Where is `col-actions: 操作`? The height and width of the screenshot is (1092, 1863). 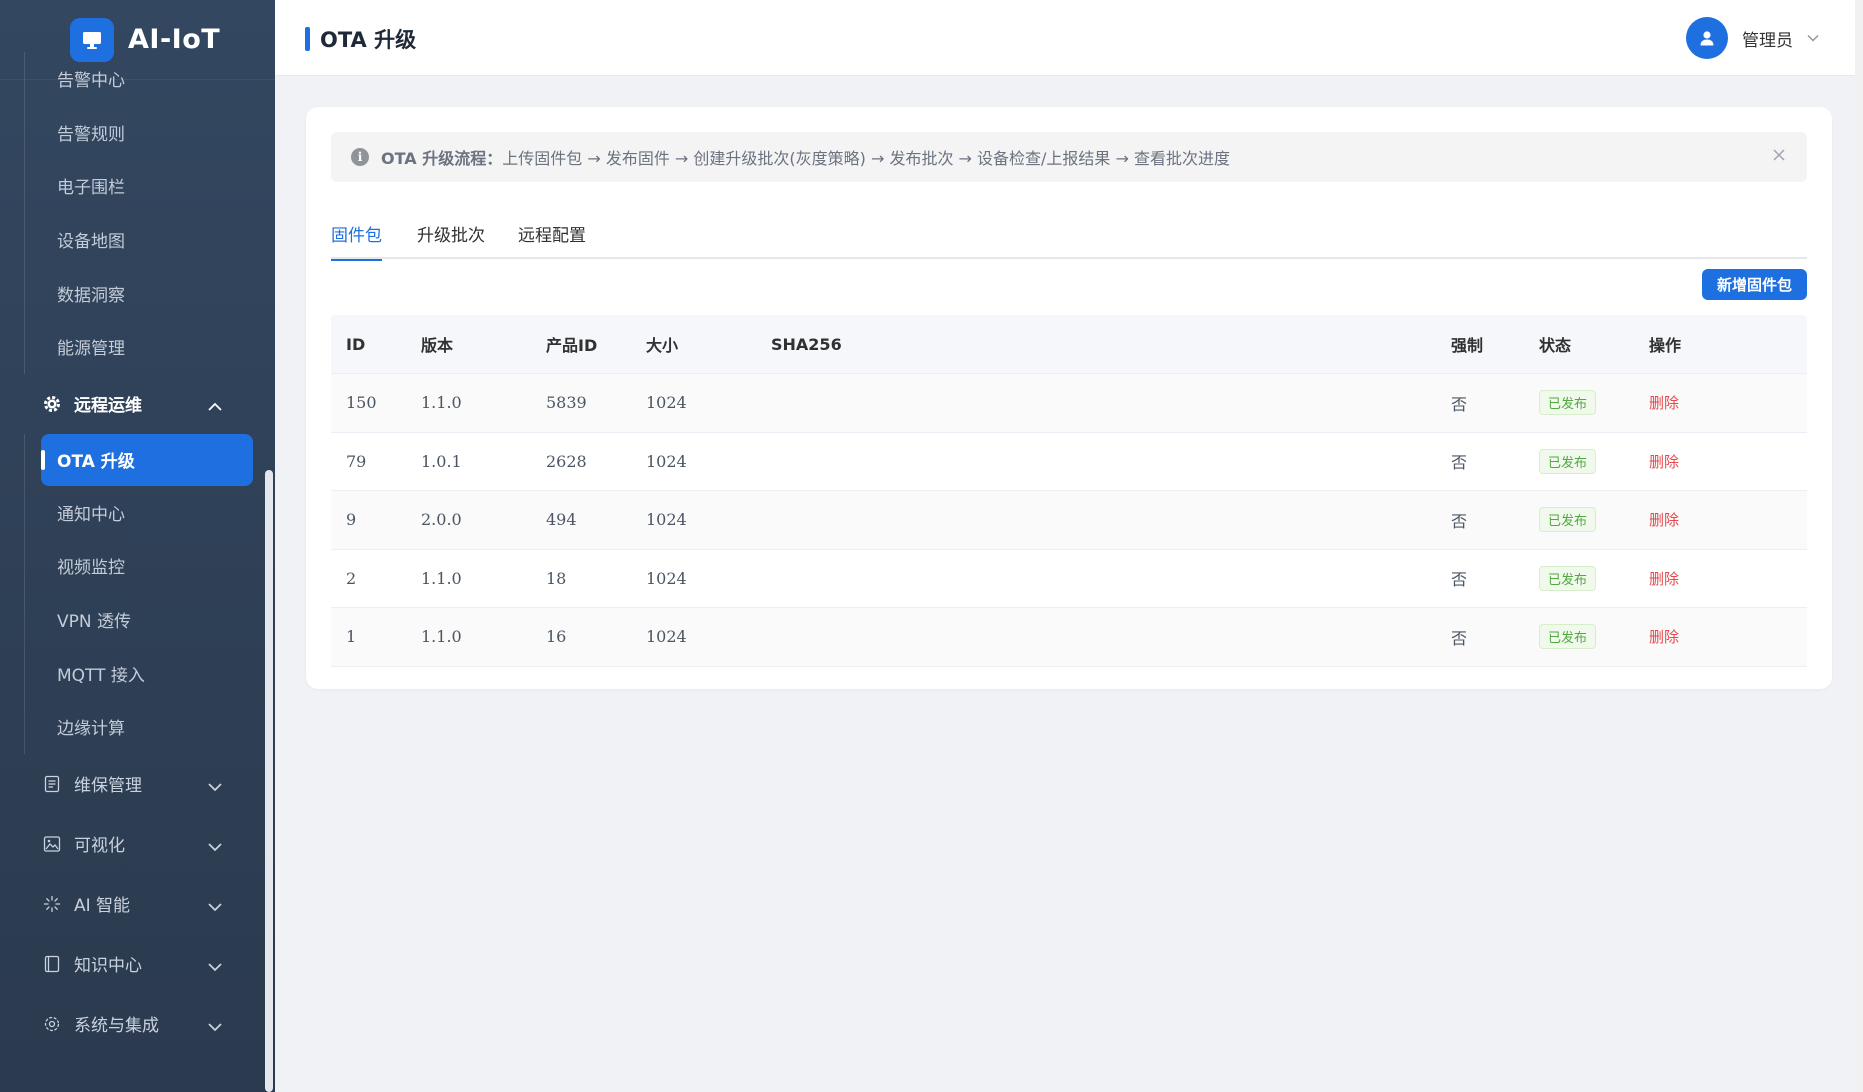
col-actions: 操作 is located at coordinates (1665, 345).